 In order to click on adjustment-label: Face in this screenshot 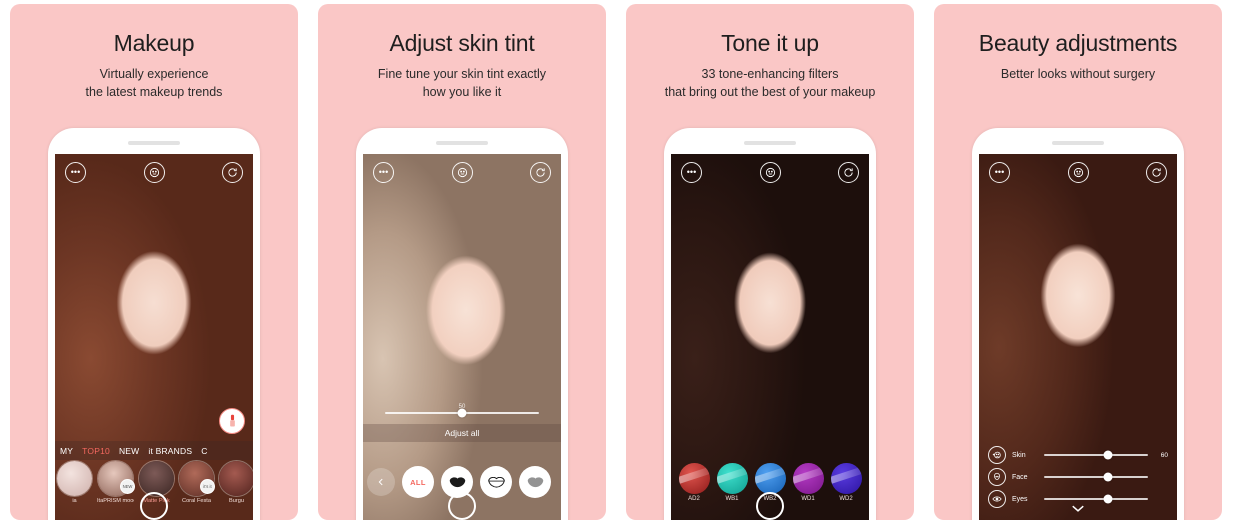, I will do `click(1020, 477)`.